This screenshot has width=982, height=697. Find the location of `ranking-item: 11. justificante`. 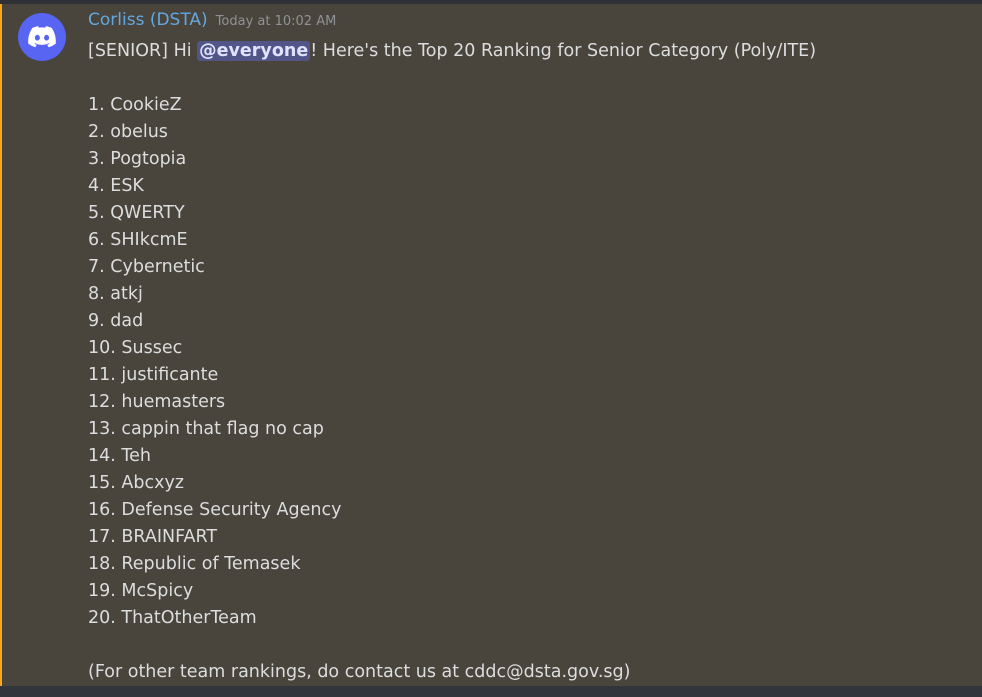

ranking-item: 11. justificante is located at coordinates (153, 375).